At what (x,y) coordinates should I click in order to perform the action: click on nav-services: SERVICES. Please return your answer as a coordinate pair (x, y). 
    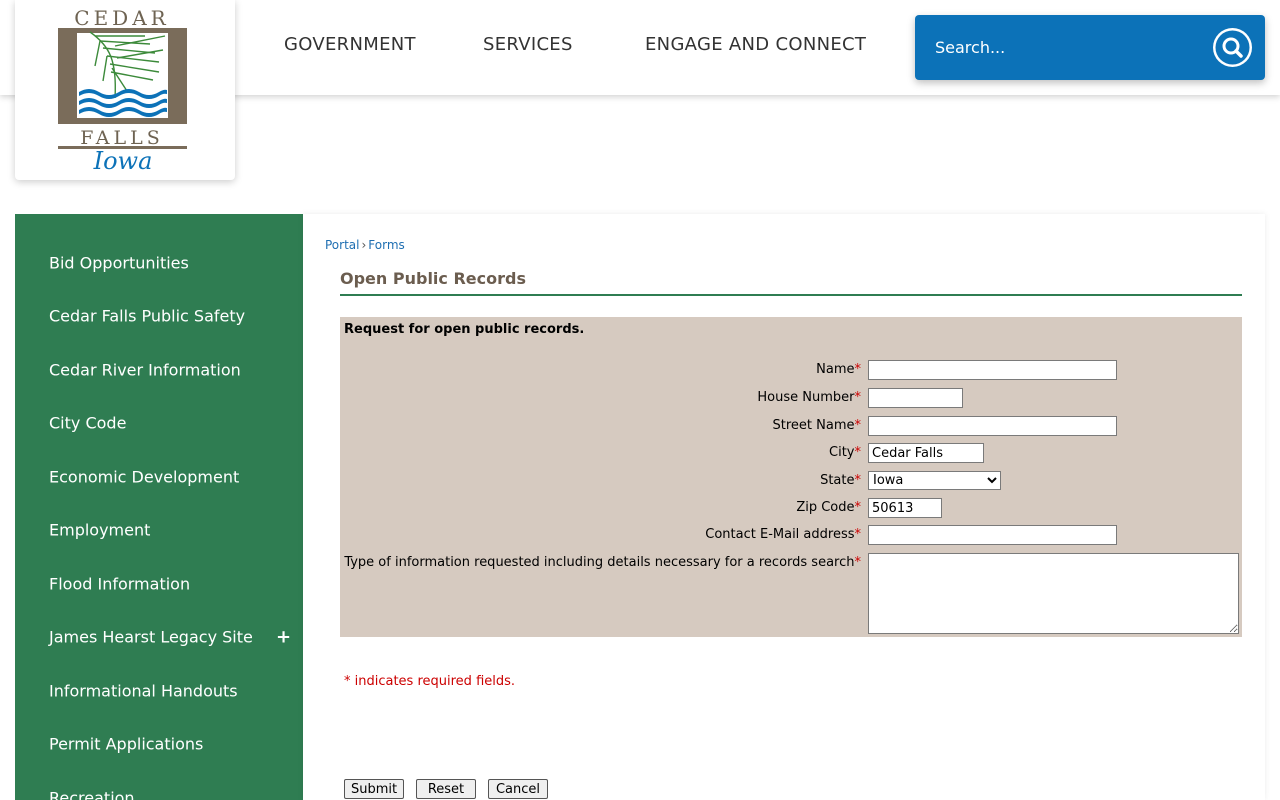
    Looking at the image, I should click on (528, 44).